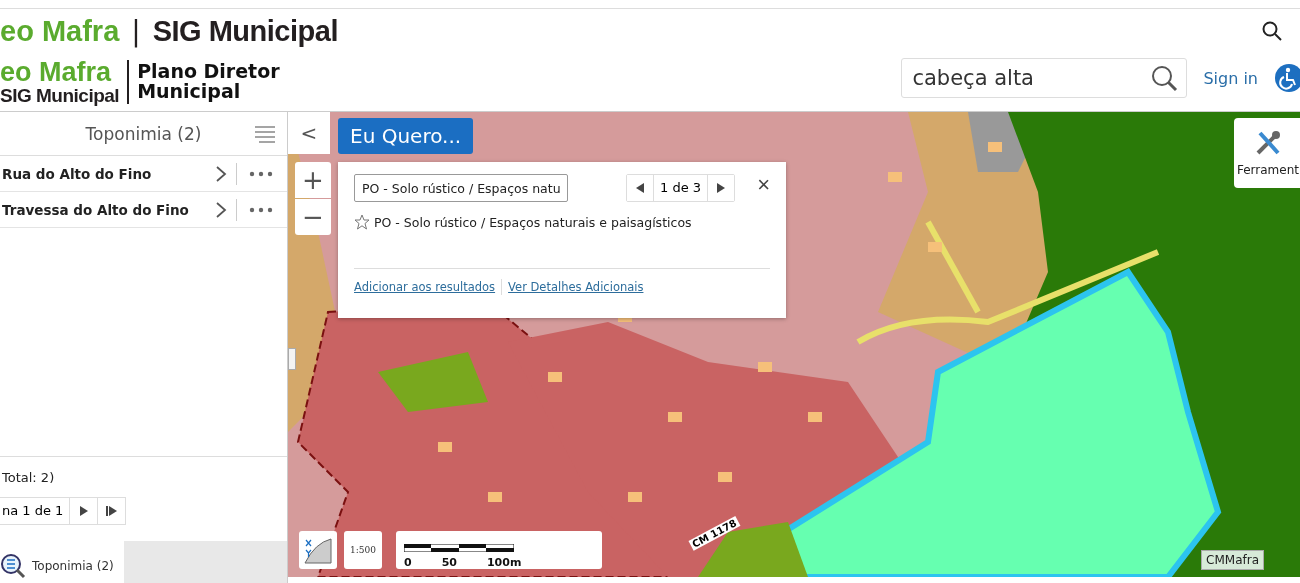  I want to click on last-page-button, so click(112, 511).